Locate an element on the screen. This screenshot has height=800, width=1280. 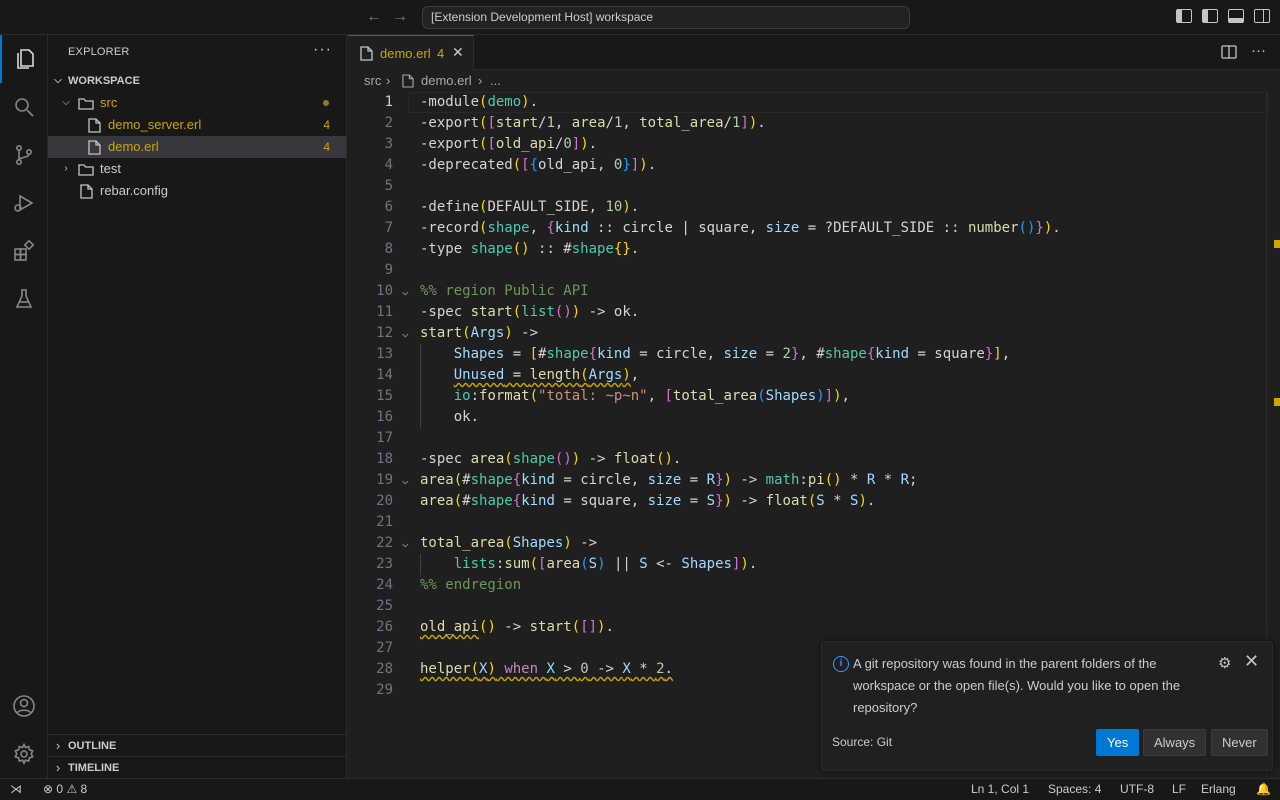
line-number: 10 is located at coordinates (384, 291).